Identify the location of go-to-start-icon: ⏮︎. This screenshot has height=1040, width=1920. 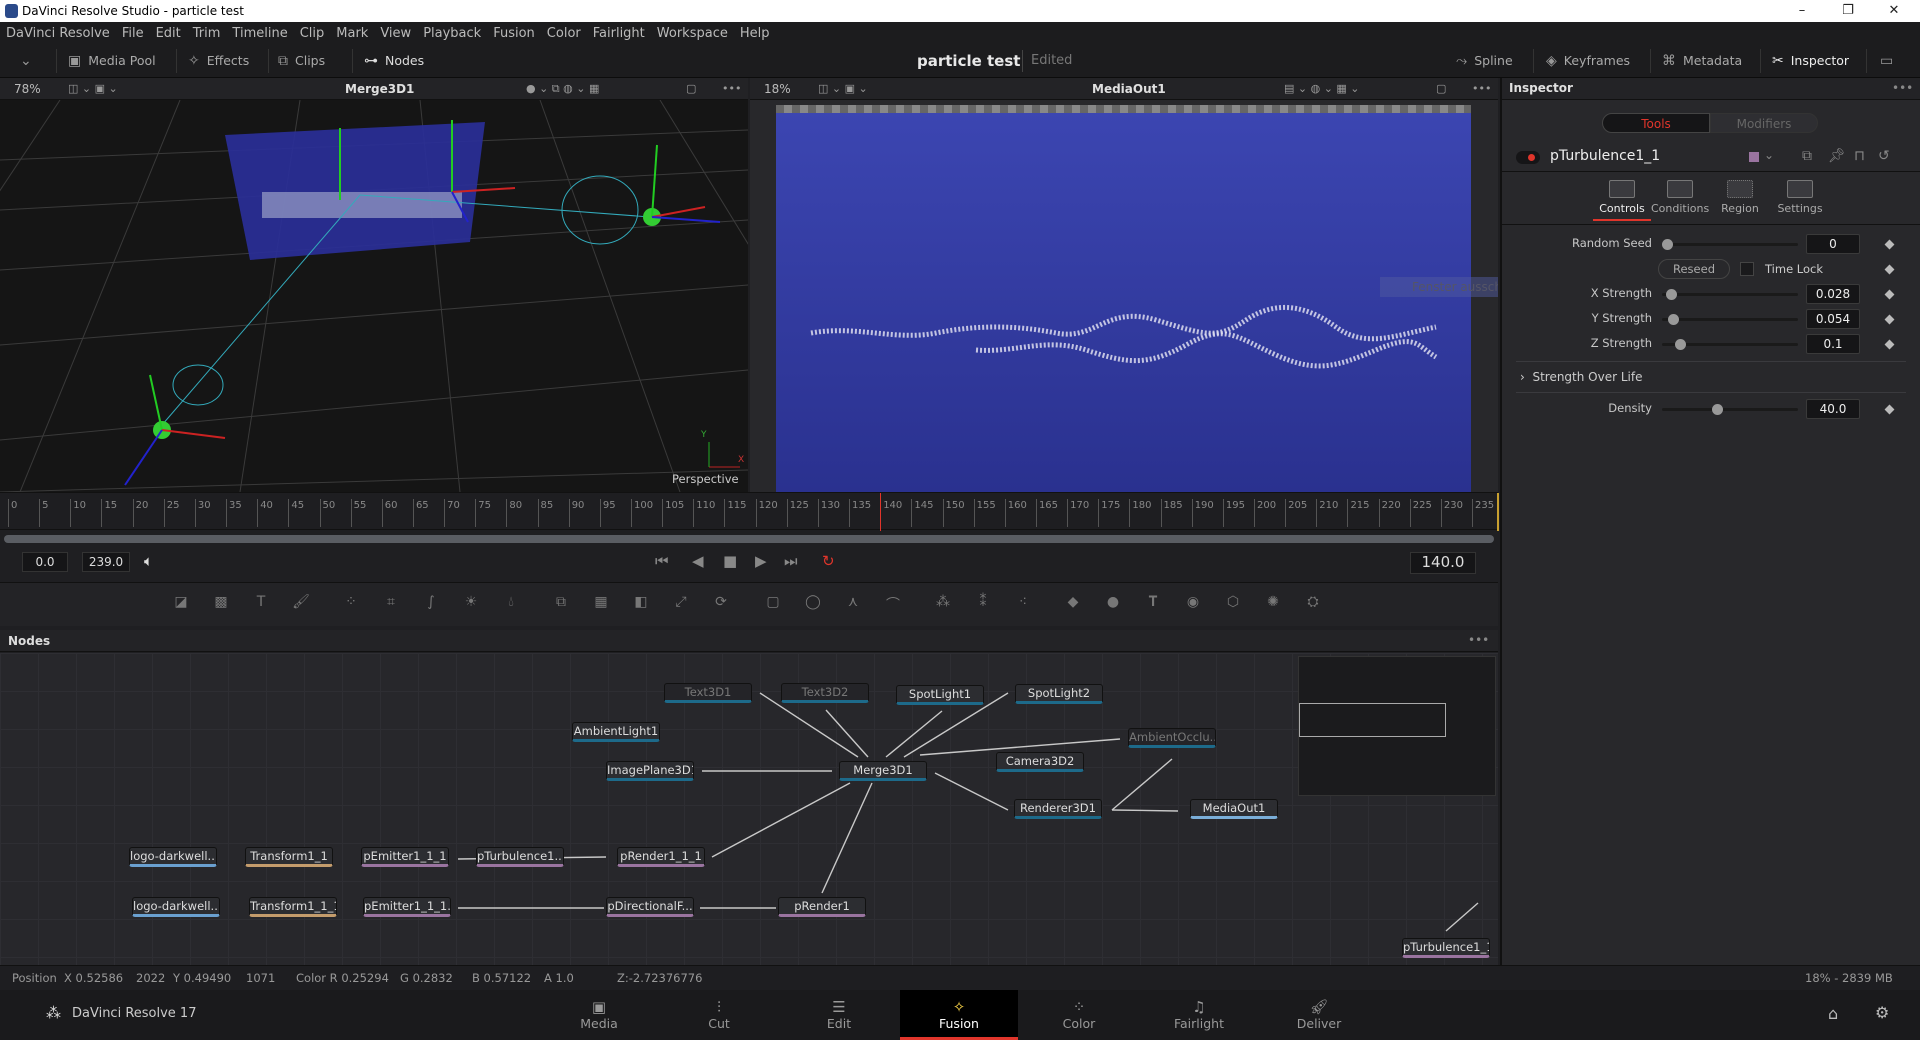
(662, 561).